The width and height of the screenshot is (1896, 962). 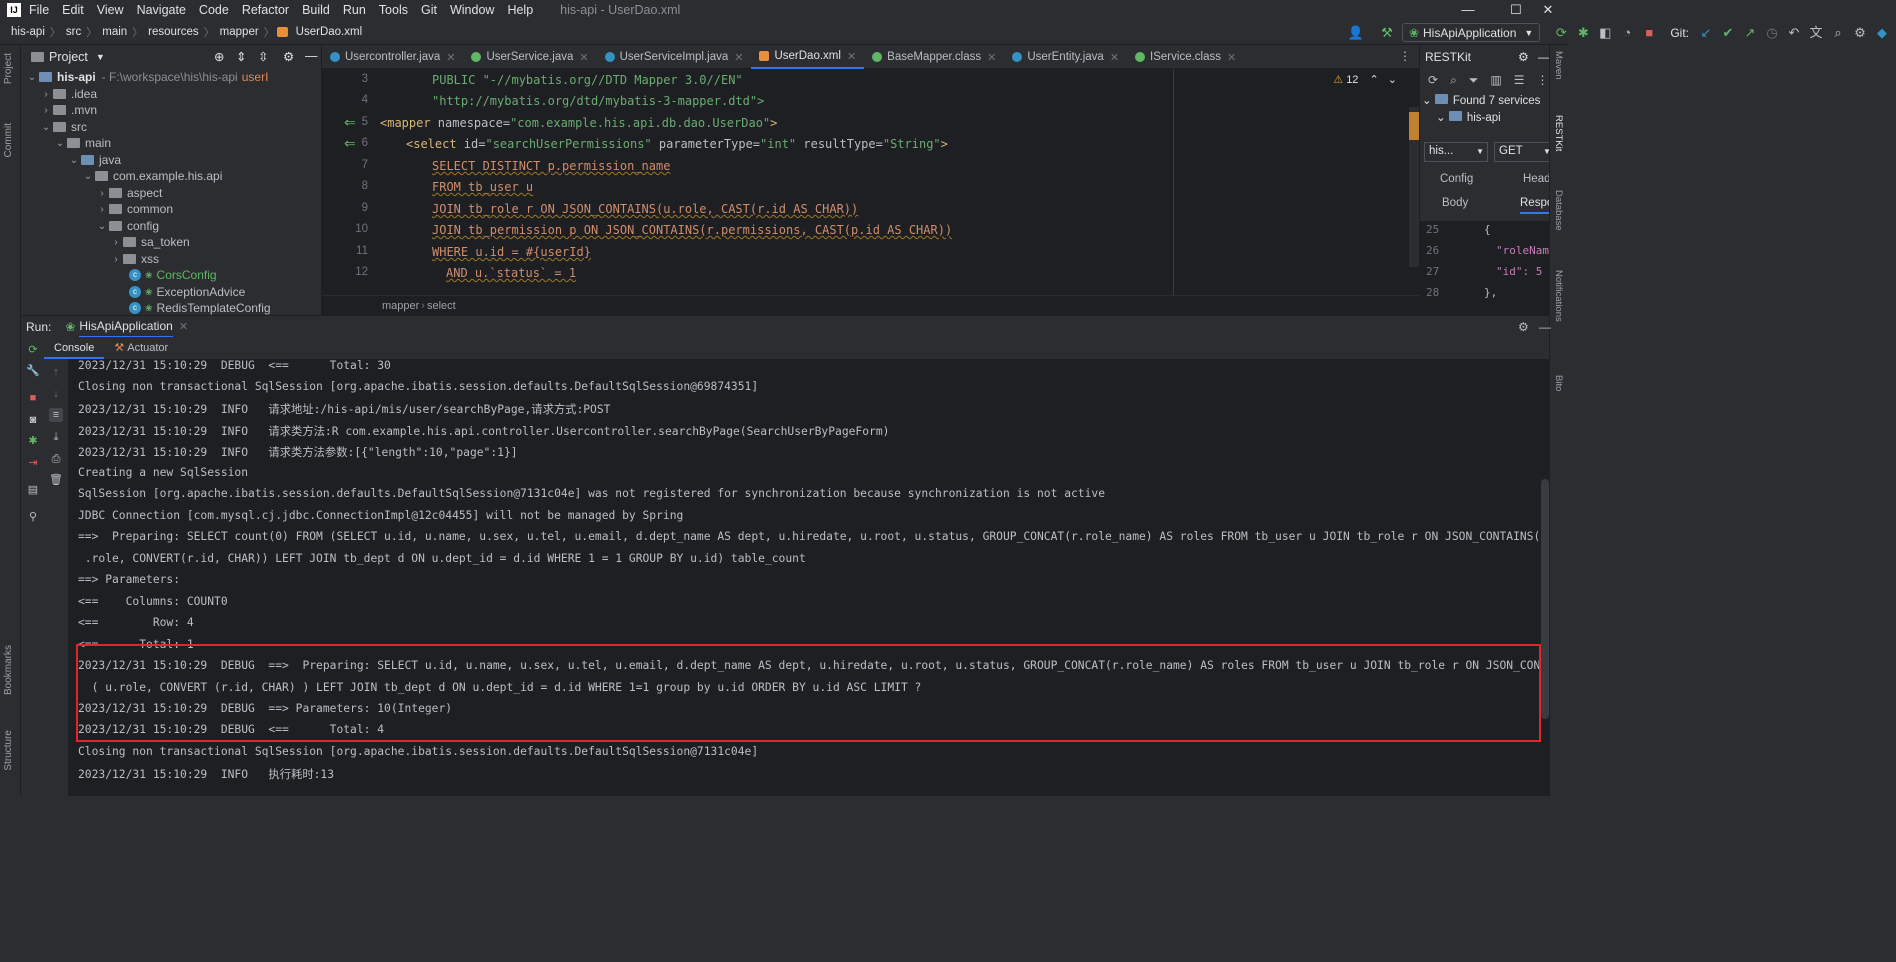 I want to click on menu-view: View, so click(x=110, y=10).